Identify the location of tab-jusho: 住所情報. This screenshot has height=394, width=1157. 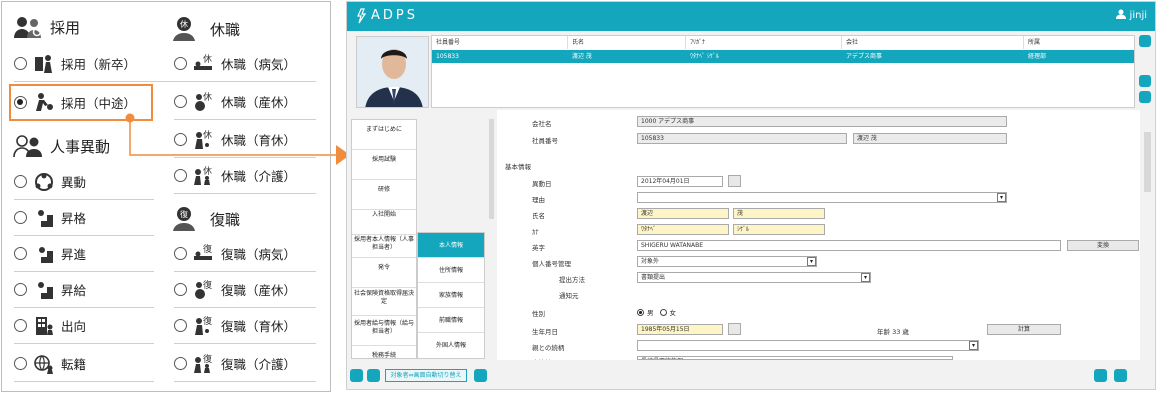
(451, 270).